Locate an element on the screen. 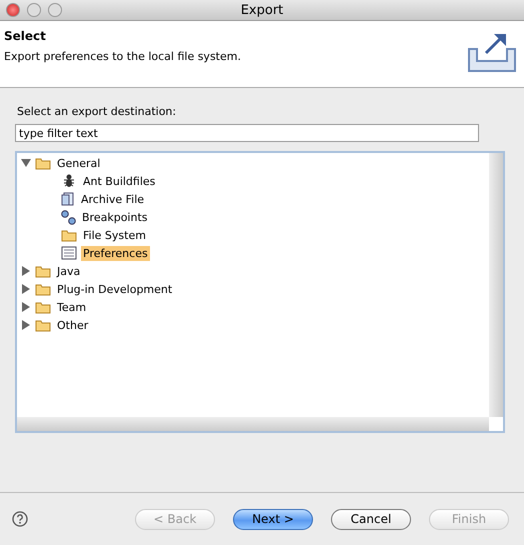  page-title: Select is located at coordinates (25, 36).